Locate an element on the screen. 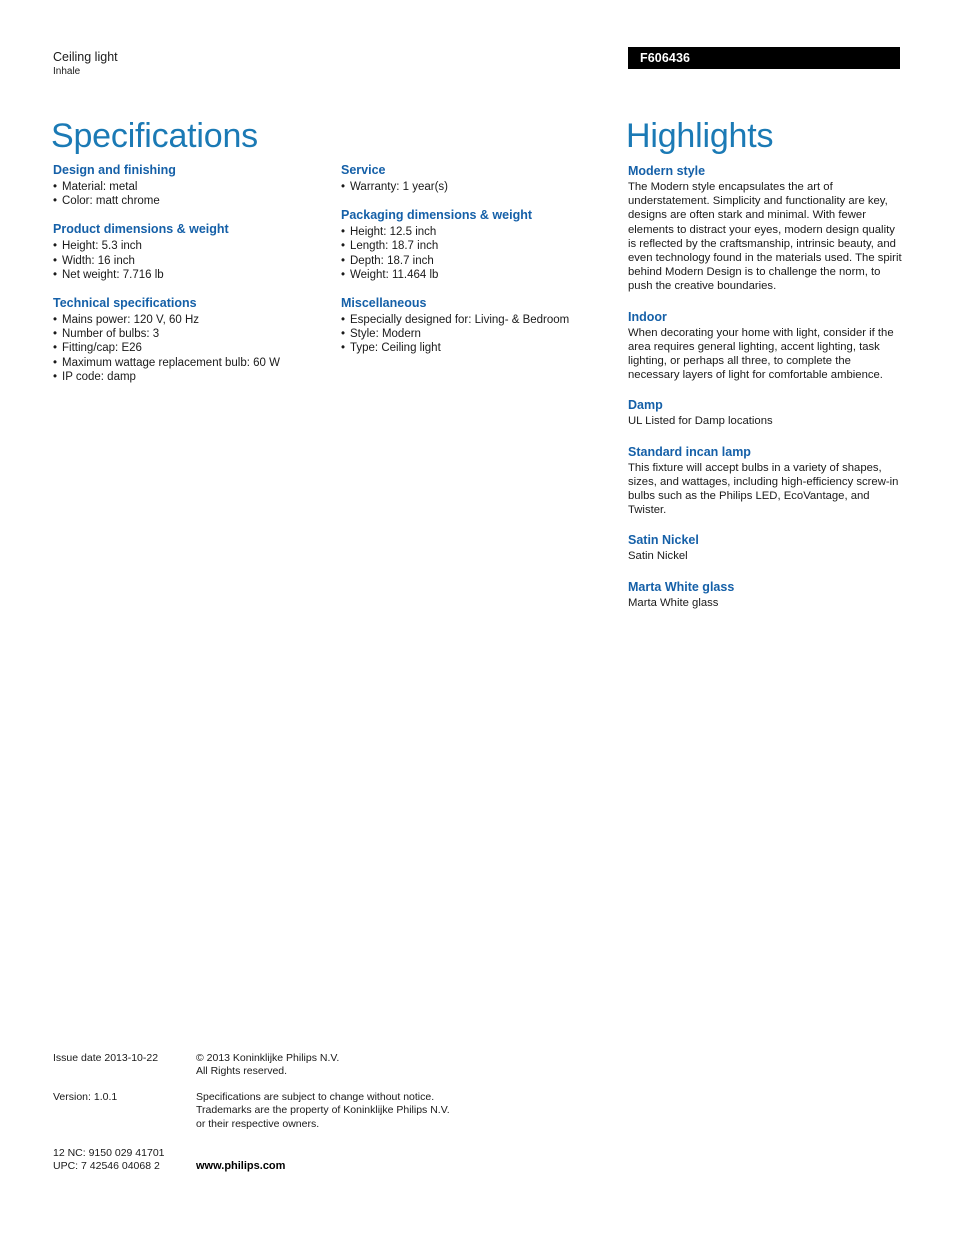  website-block: www.philips.com is located at coordinates (384, 1160).